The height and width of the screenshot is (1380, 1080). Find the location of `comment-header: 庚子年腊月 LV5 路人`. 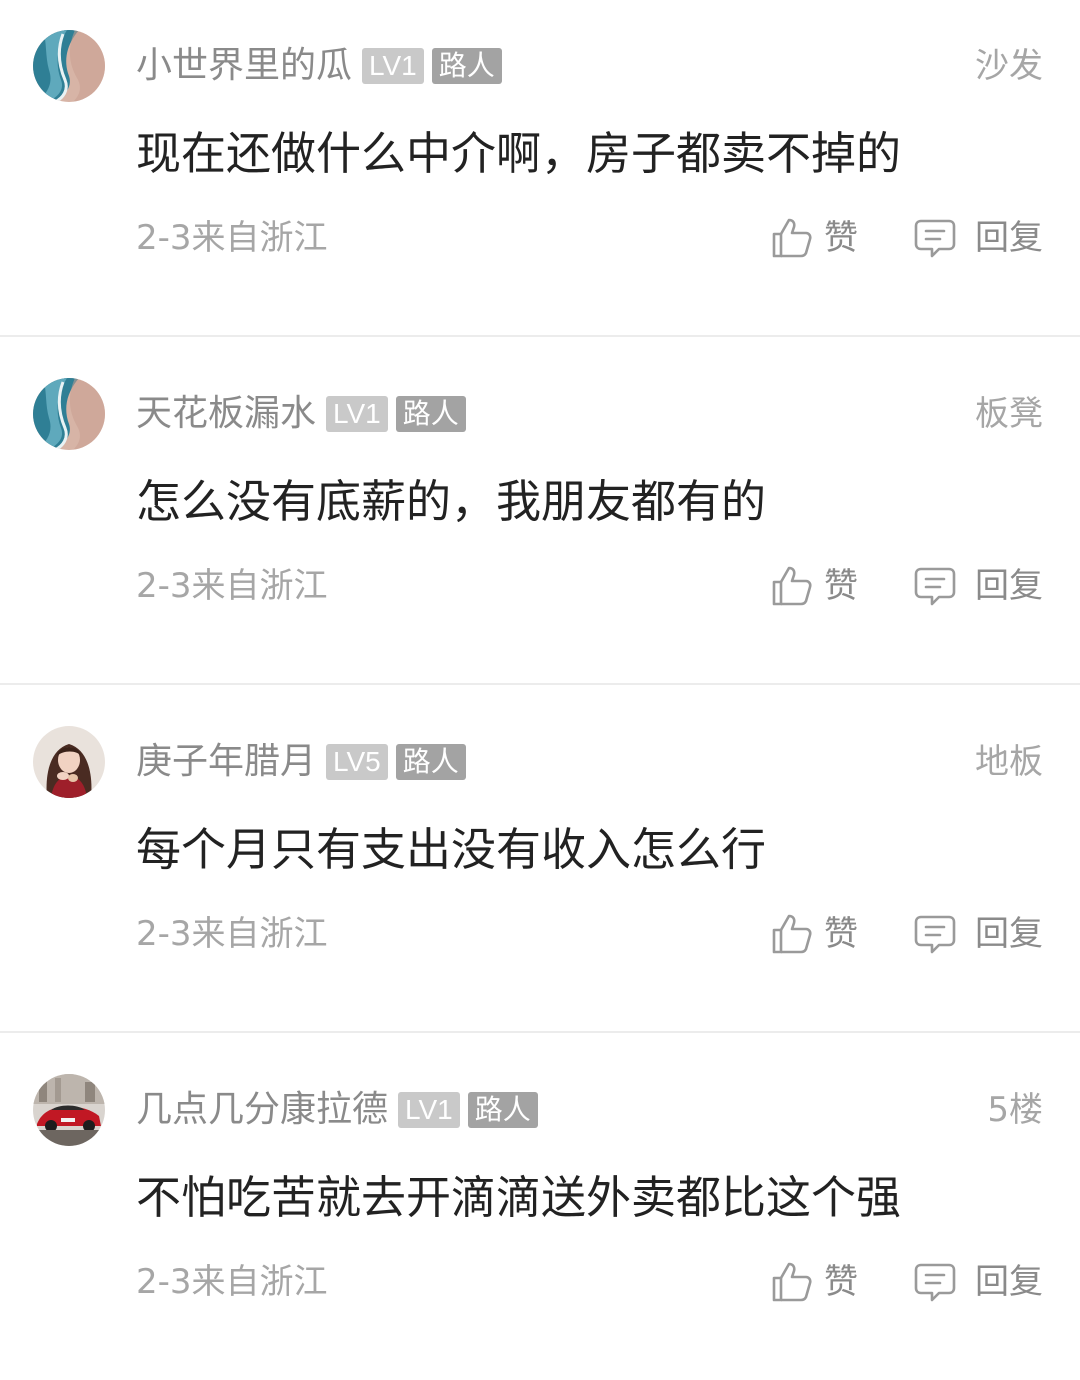

comment-header: 庚子年腊月 LV5 路人 is located at coordinates (301, 762).